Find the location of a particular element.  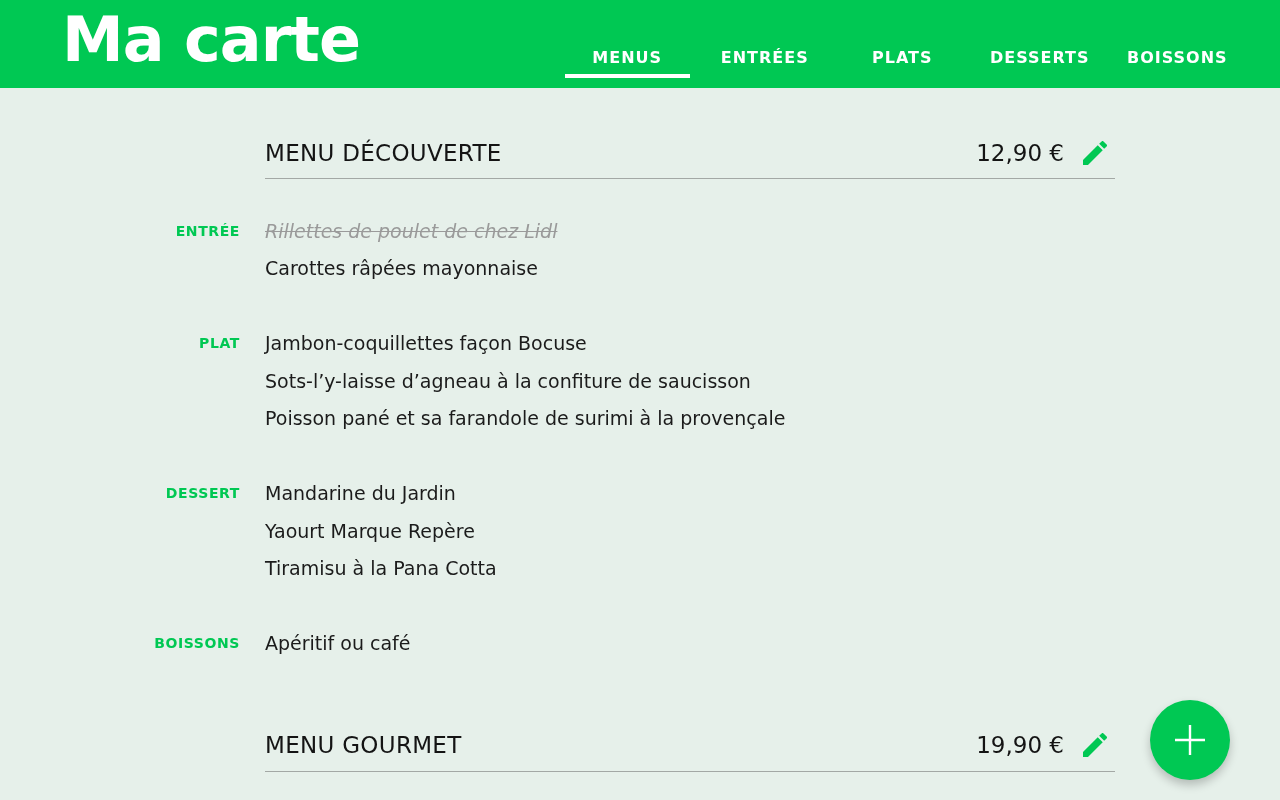

dish-name: Mandarine du Jardin is located at coordinates (360, 493).